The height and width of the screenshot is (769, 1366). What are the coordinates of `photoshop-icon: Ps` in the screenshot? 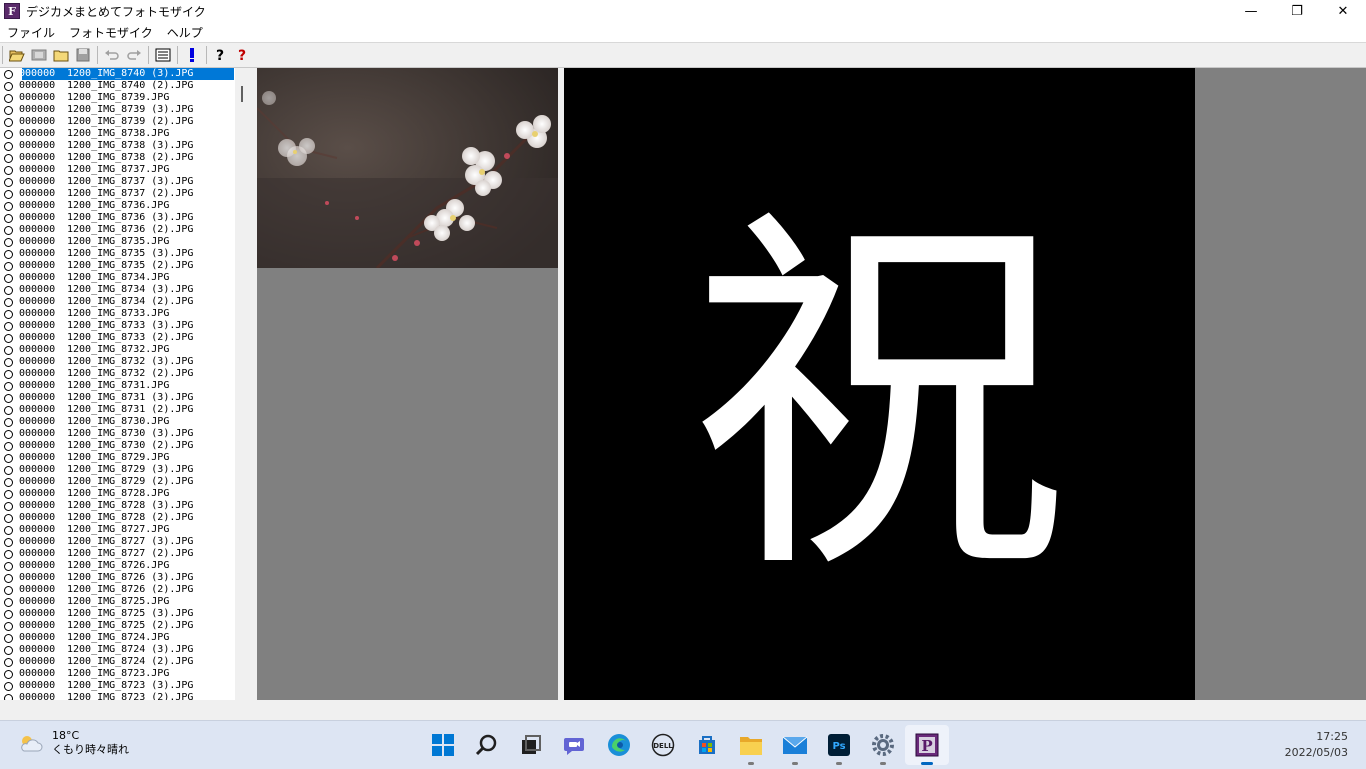 It's located at (839, 745).